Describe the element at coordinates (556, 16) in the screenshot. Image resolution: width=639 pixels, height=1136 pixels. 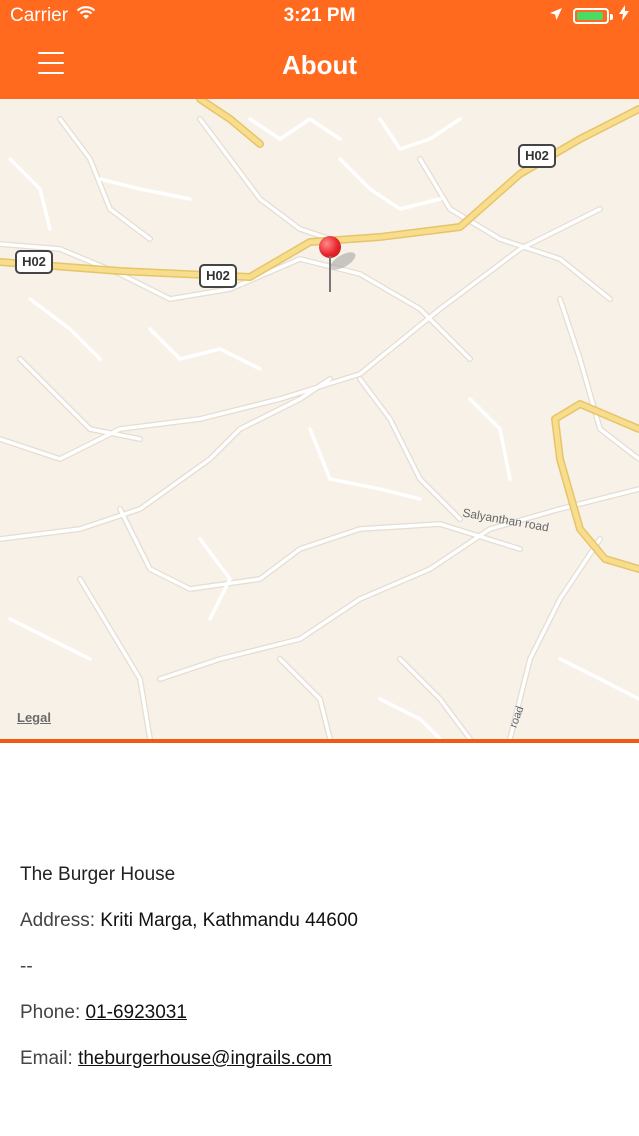
I see `location-arrow-icon` at that location.